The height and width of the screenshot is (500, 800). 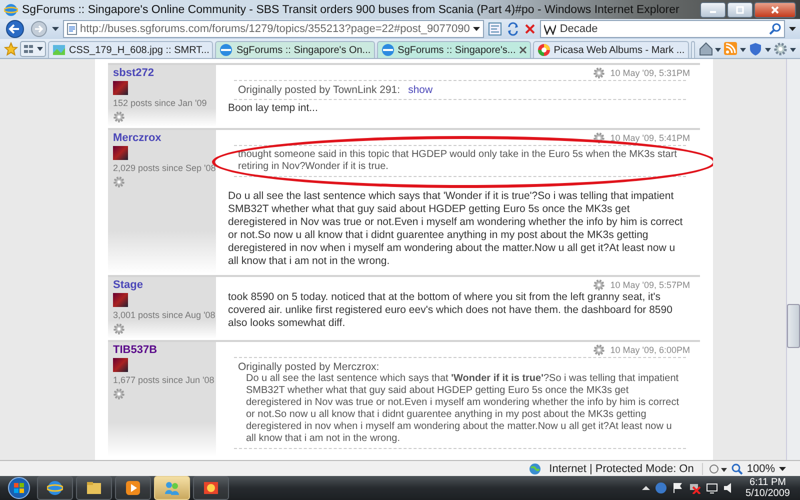 What do you see at coordinates (163, 380) in the screenshot?
I see `post-count: 1,677 posts since Jun '08` at bounding box center [163, 380].